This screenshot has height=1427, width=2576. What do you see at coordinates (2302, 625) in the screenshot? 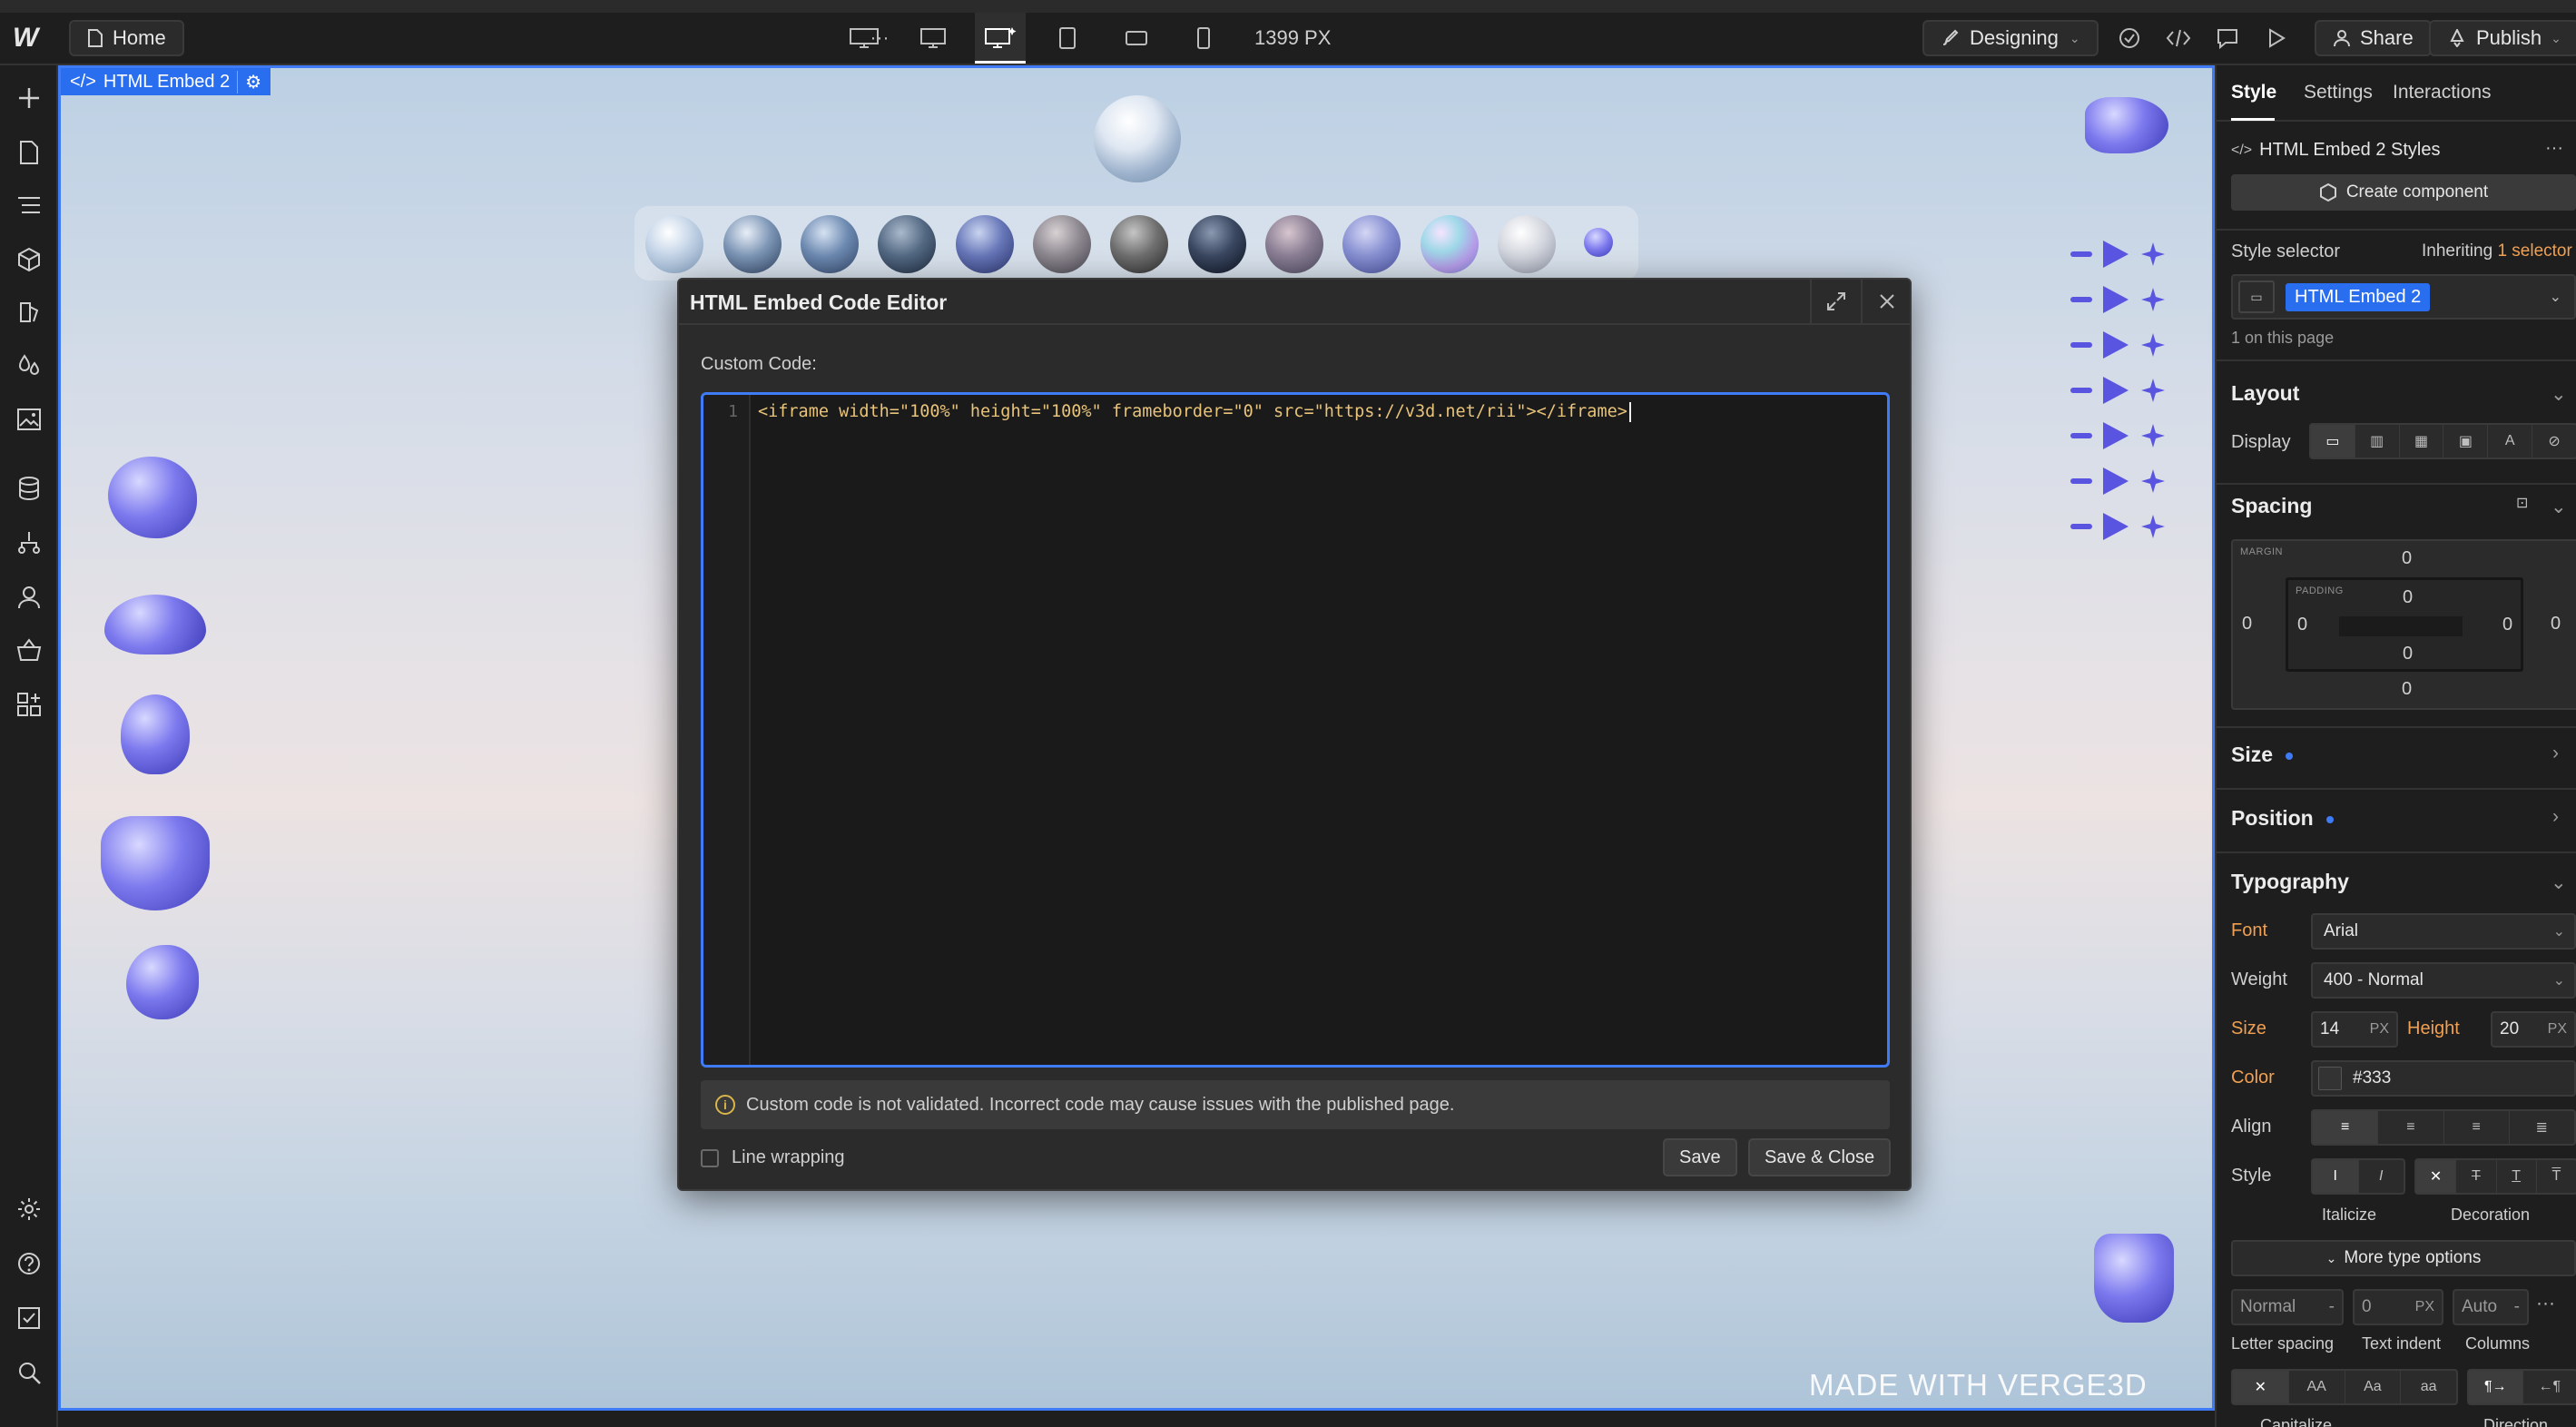
I see `padding-left-value: 0` at bounding box center [2302, 625].